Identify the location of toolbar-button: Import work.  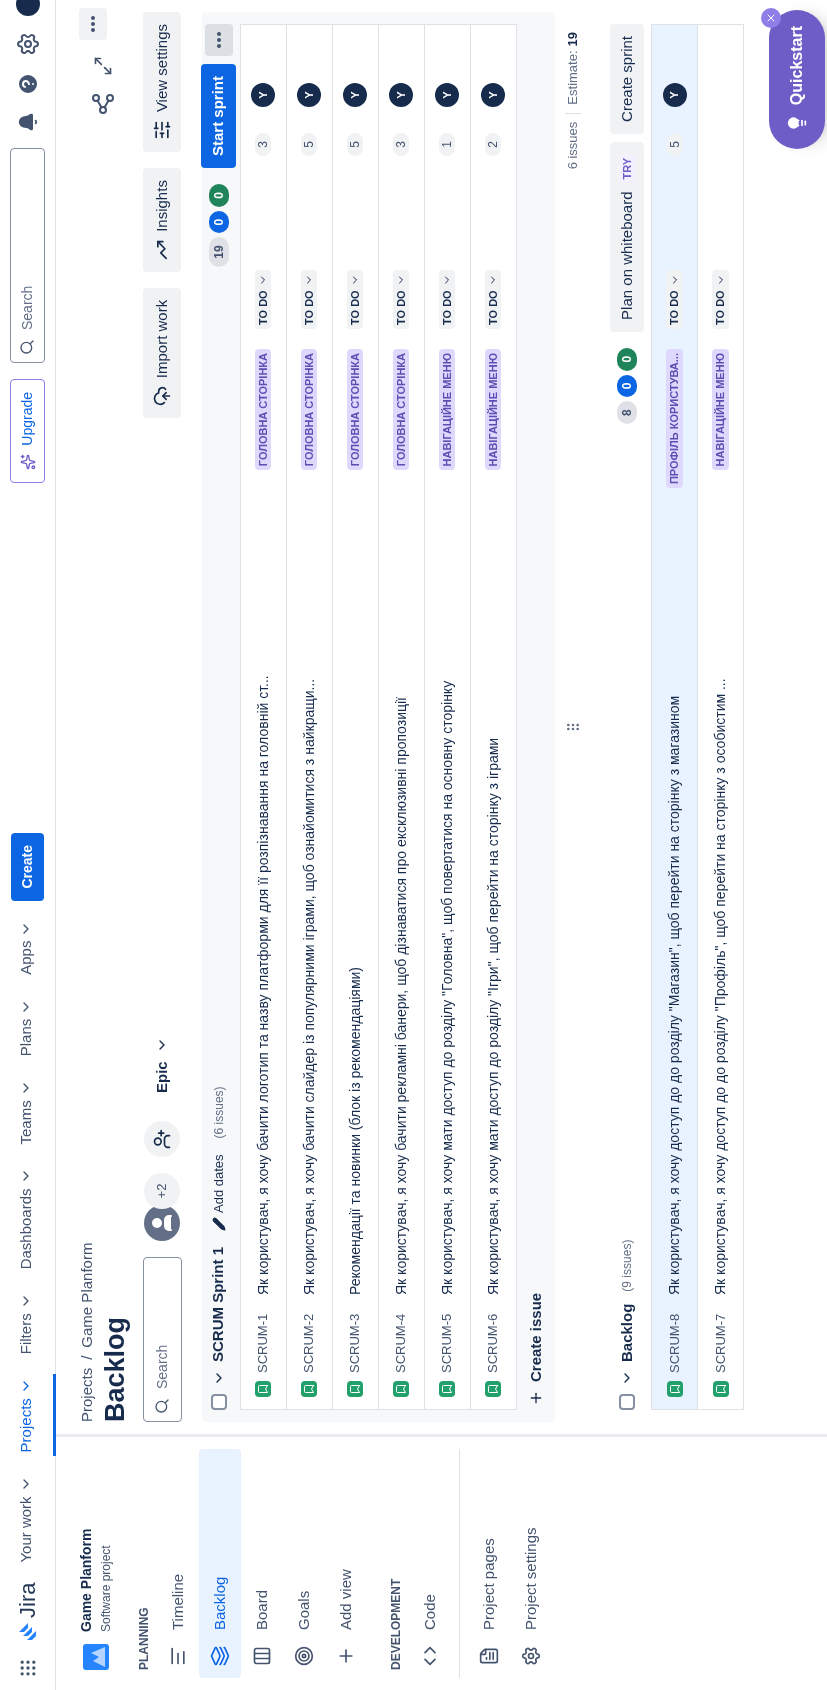
(162, 353).